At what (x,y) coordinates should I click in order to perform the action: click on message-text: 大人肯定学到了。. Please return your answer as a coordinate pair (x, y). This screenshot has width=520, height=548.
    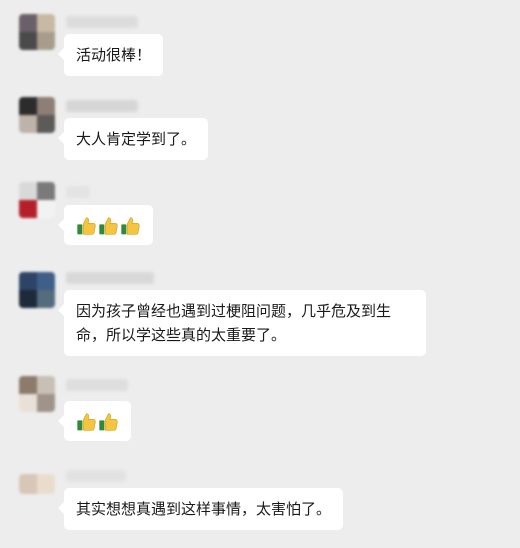
    Looking at the image, I should click on (136, 139).